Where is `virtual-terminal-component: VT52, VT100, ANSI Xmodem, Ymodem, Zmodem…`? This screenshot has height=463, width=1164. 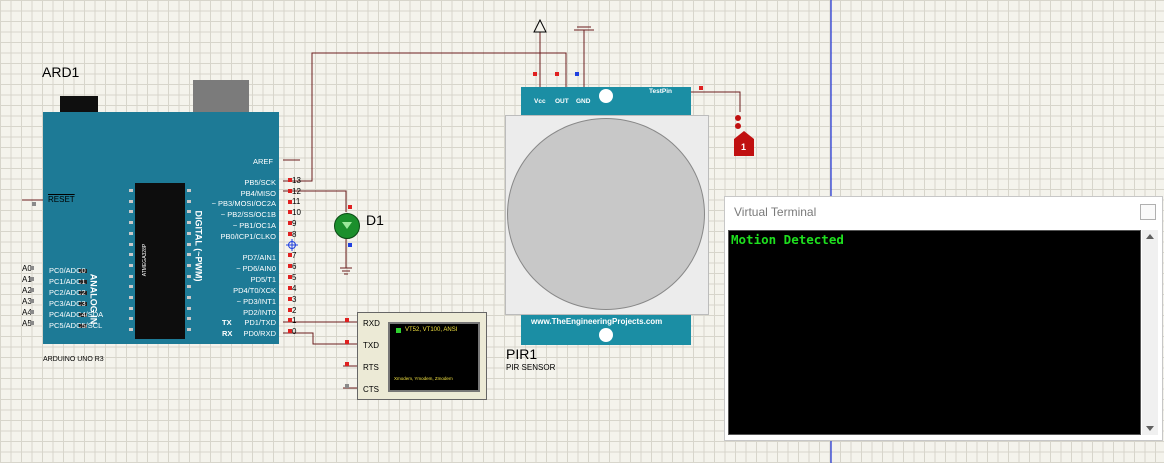
virtual-terminal-component: VT52, VT100, ANSI Xmodem, Ymodem, Zmodem… is located at coordinates (422, 356).